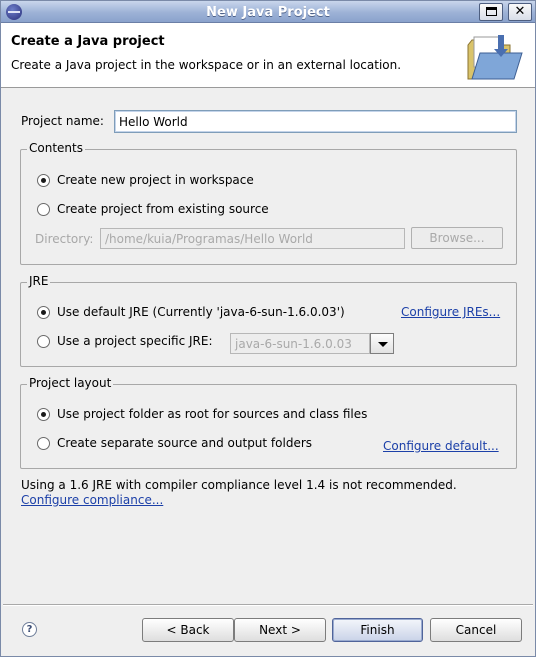 The image size is (536, 657). I want to click on contents-group-title: Contents, so click(56, 148).